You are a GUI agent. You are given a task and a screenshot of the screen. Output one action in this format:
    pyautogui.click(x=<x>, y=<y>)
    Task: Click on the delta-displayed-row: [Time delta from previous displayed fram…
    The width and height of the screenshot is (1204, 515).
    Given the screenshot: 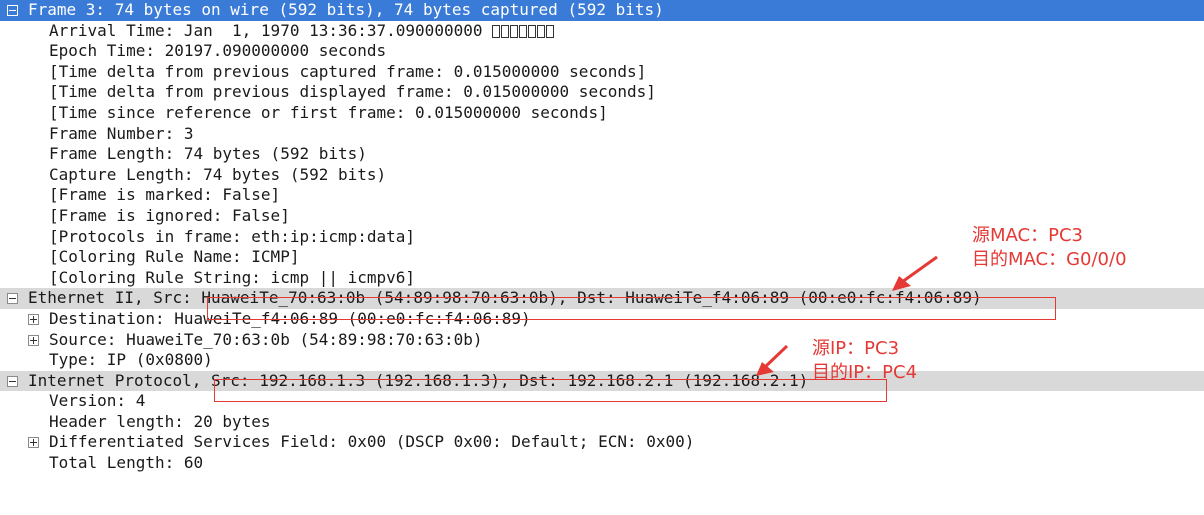 What is the action you would take?
    pyautogui.click(x=602, y=92)
    